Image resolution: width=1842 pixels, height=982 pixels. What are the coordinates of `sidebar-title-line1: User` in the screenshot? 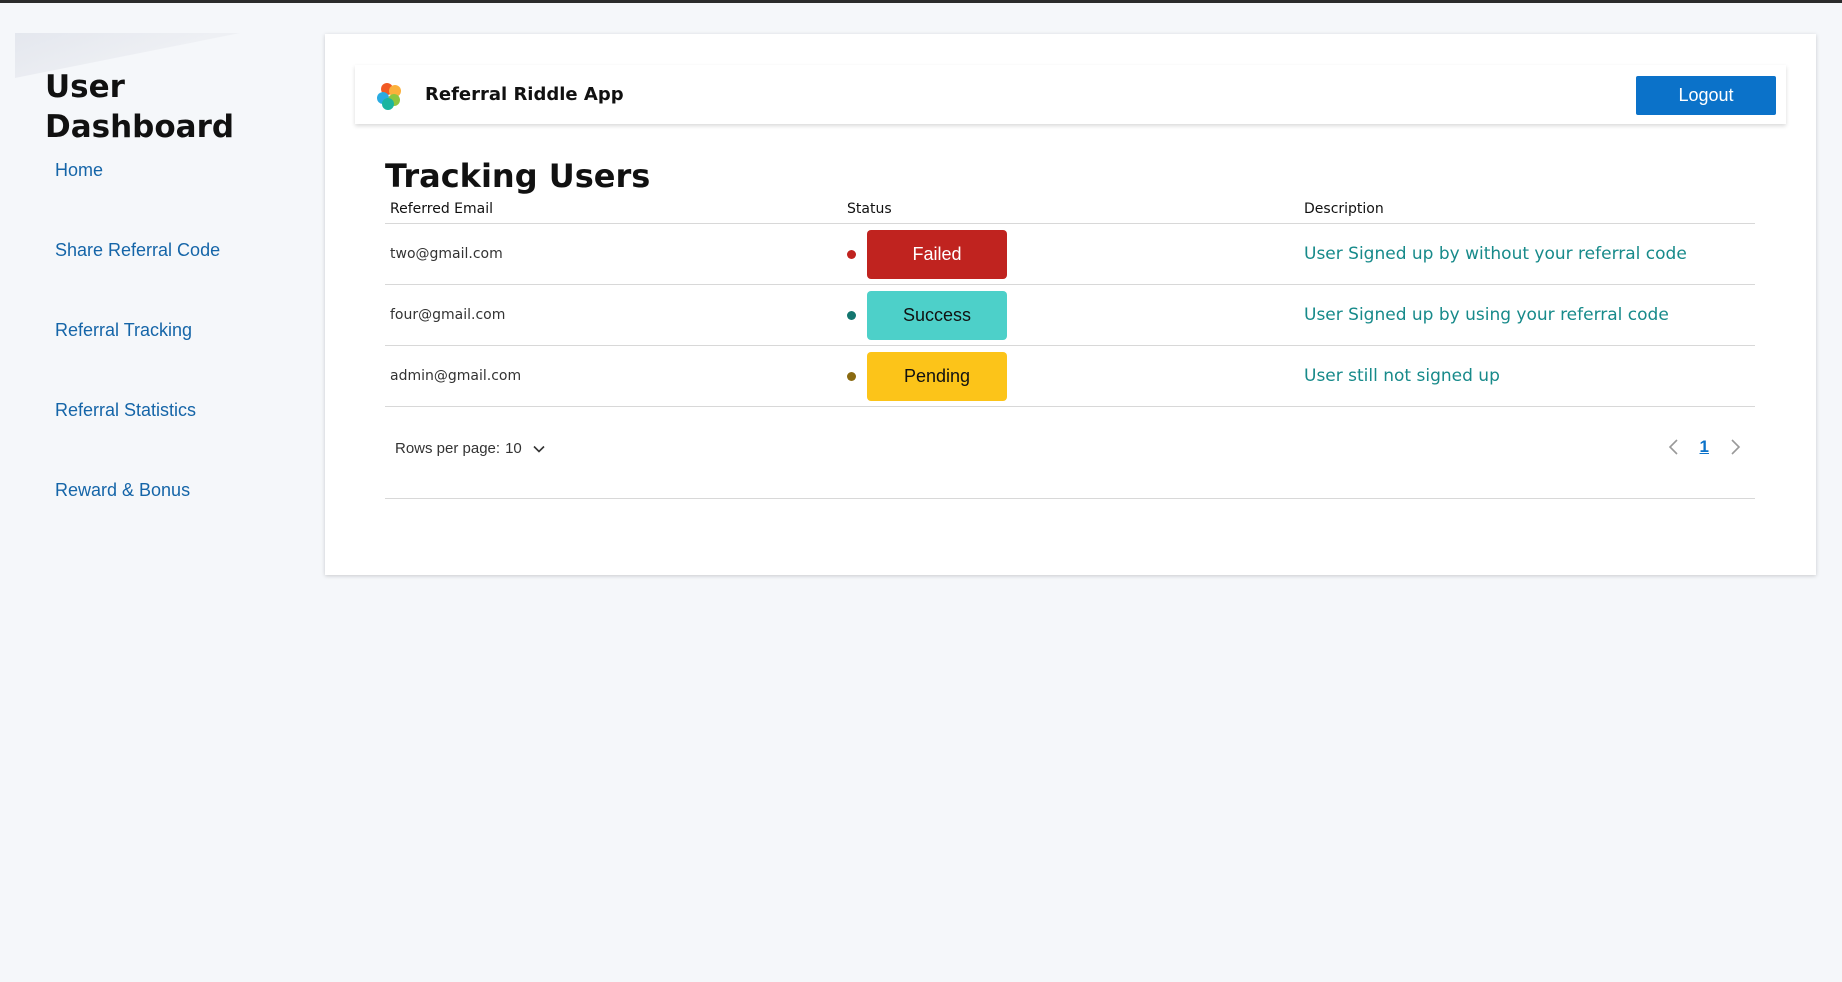 It's located at (85, 87).